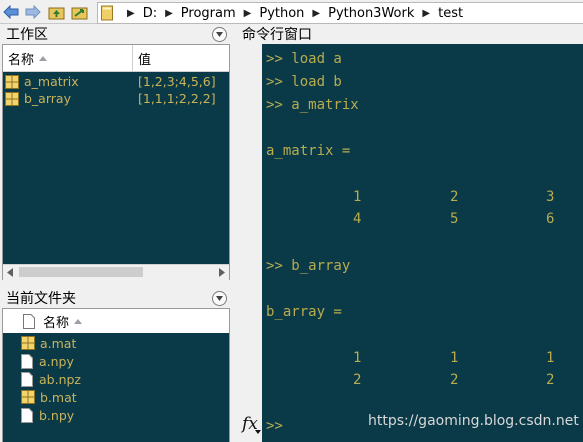 The height and width of the screenshot is (442, 583). I want to click on path-segment-python3work: Python3Work, so click(371, 13).